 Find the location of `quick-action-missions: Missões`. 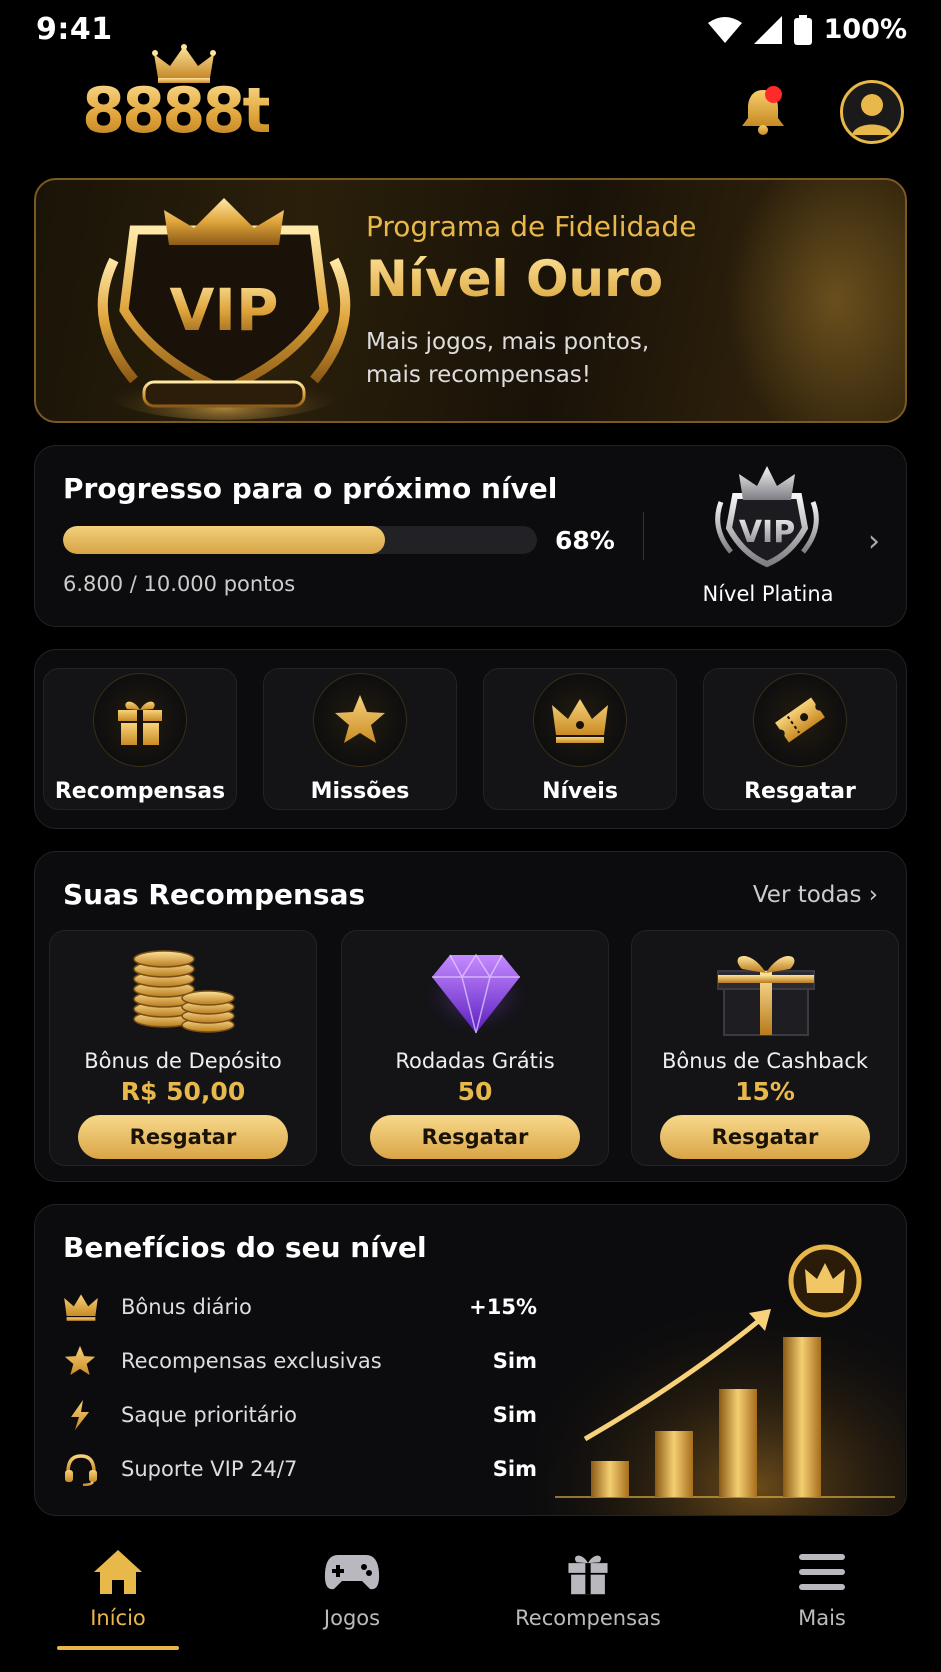

quick-action-missions: Missões is located at coordinates (360, 739).